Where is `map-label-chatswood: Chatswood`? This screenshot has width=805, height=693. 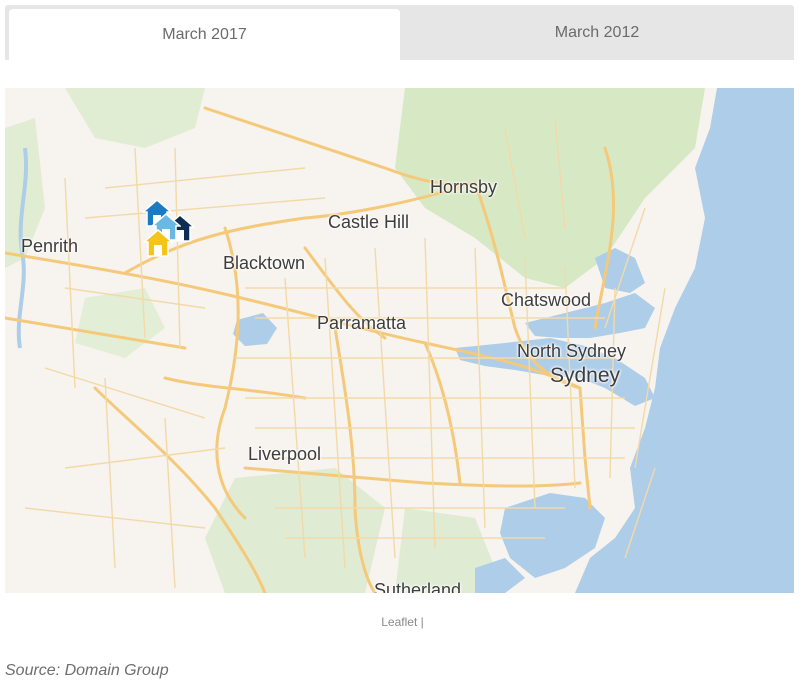 map-label-chatswood: Chatswood is located at coordinates (546, 300).